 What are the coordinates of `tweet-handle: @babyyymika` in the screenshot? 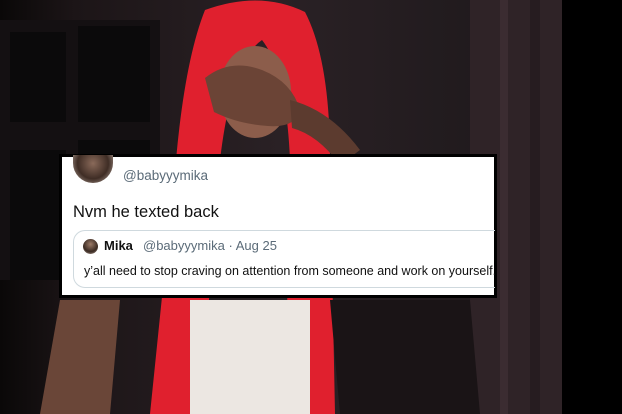 It's located at (165, 175).